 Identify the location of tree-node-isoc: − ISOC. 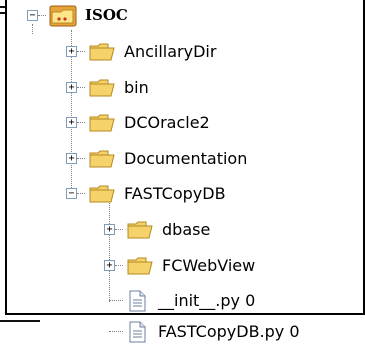
(117, 16).